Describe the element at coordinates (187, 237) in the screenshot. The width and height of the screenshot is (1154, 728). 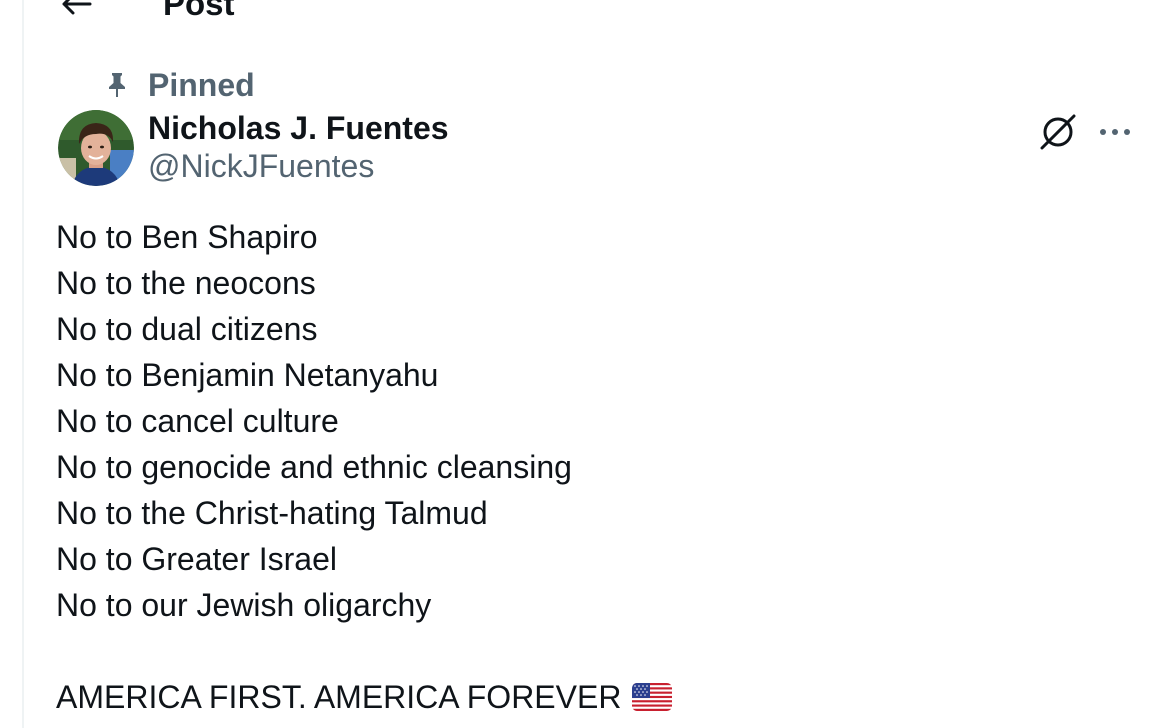
I see `post-line: No to Ben Shapiro` at that location.